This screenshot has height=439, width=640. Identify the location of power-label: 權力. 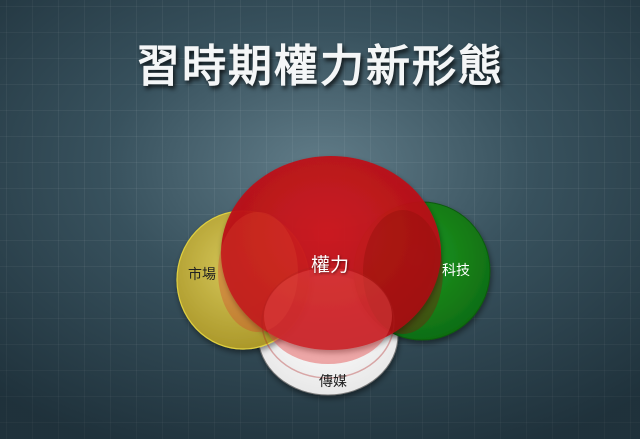
(330, 265).